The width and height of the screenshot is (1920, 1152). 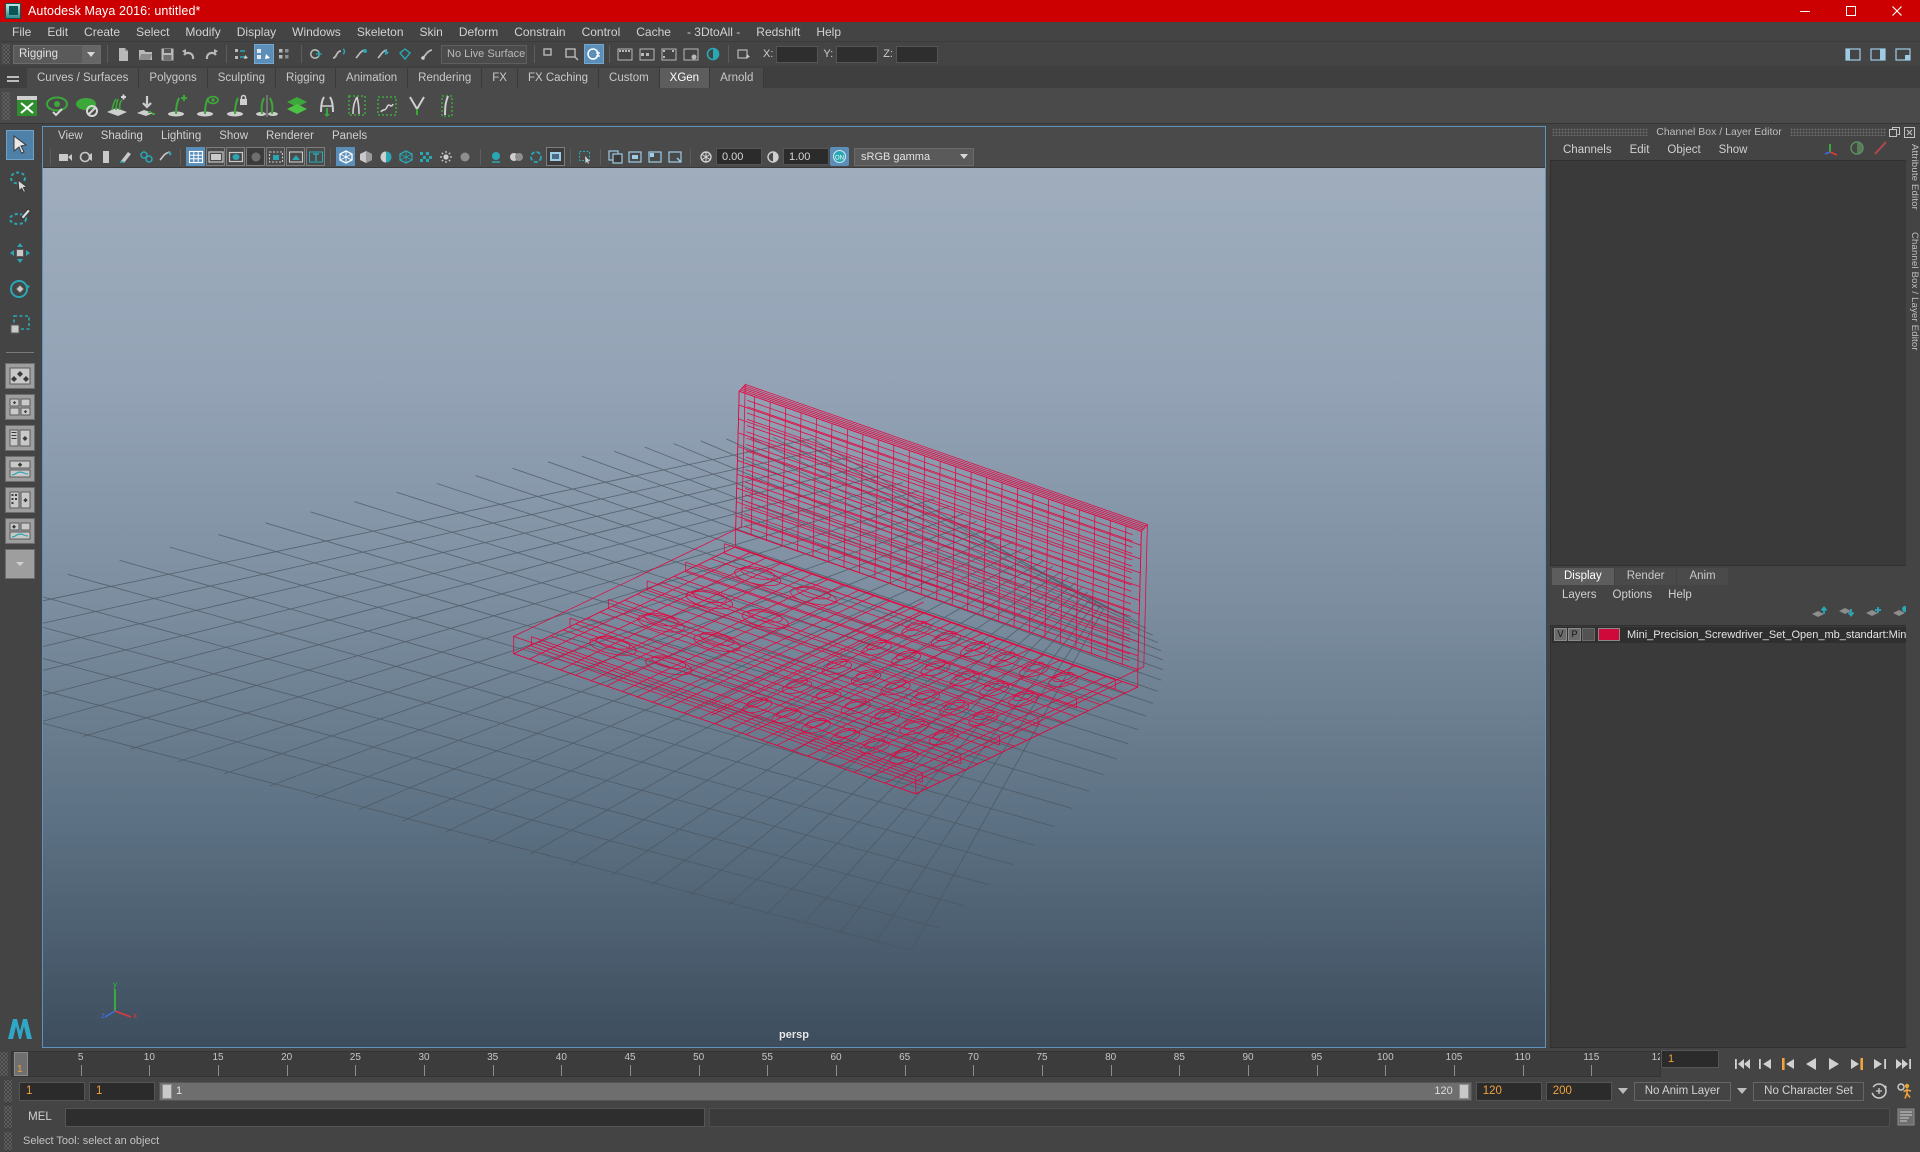 I want to click on menu-file: File, so click(x=21, y=32).